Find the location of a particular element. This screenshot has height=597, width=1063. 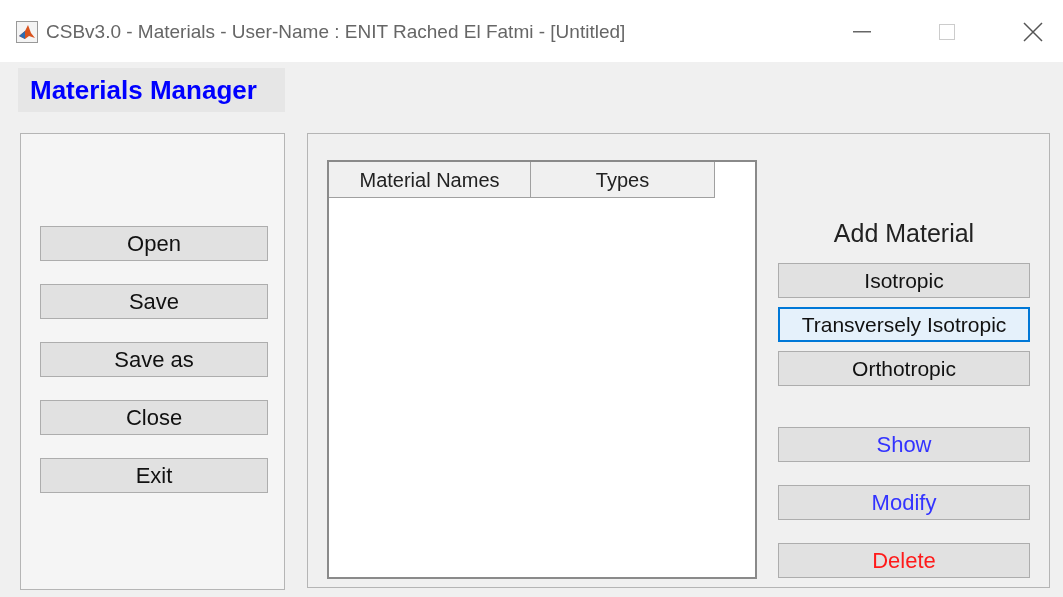

material-type-button: Orthotropic is located at coordinates (904, 368).